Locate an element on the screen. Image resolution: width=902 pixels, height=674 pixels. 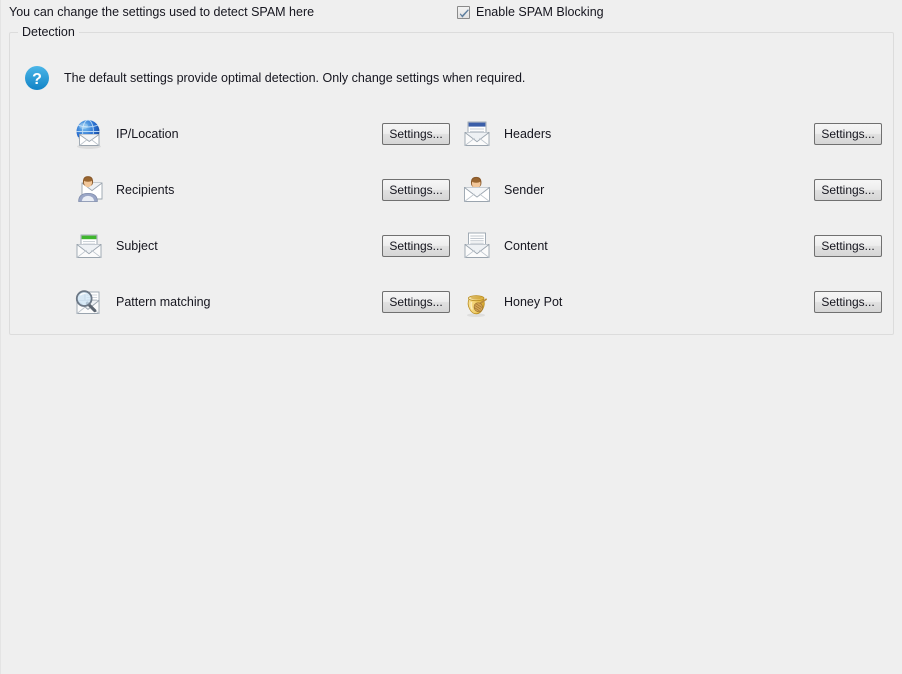
headers-envelope-document-icon is located at coordinates (477, 133).